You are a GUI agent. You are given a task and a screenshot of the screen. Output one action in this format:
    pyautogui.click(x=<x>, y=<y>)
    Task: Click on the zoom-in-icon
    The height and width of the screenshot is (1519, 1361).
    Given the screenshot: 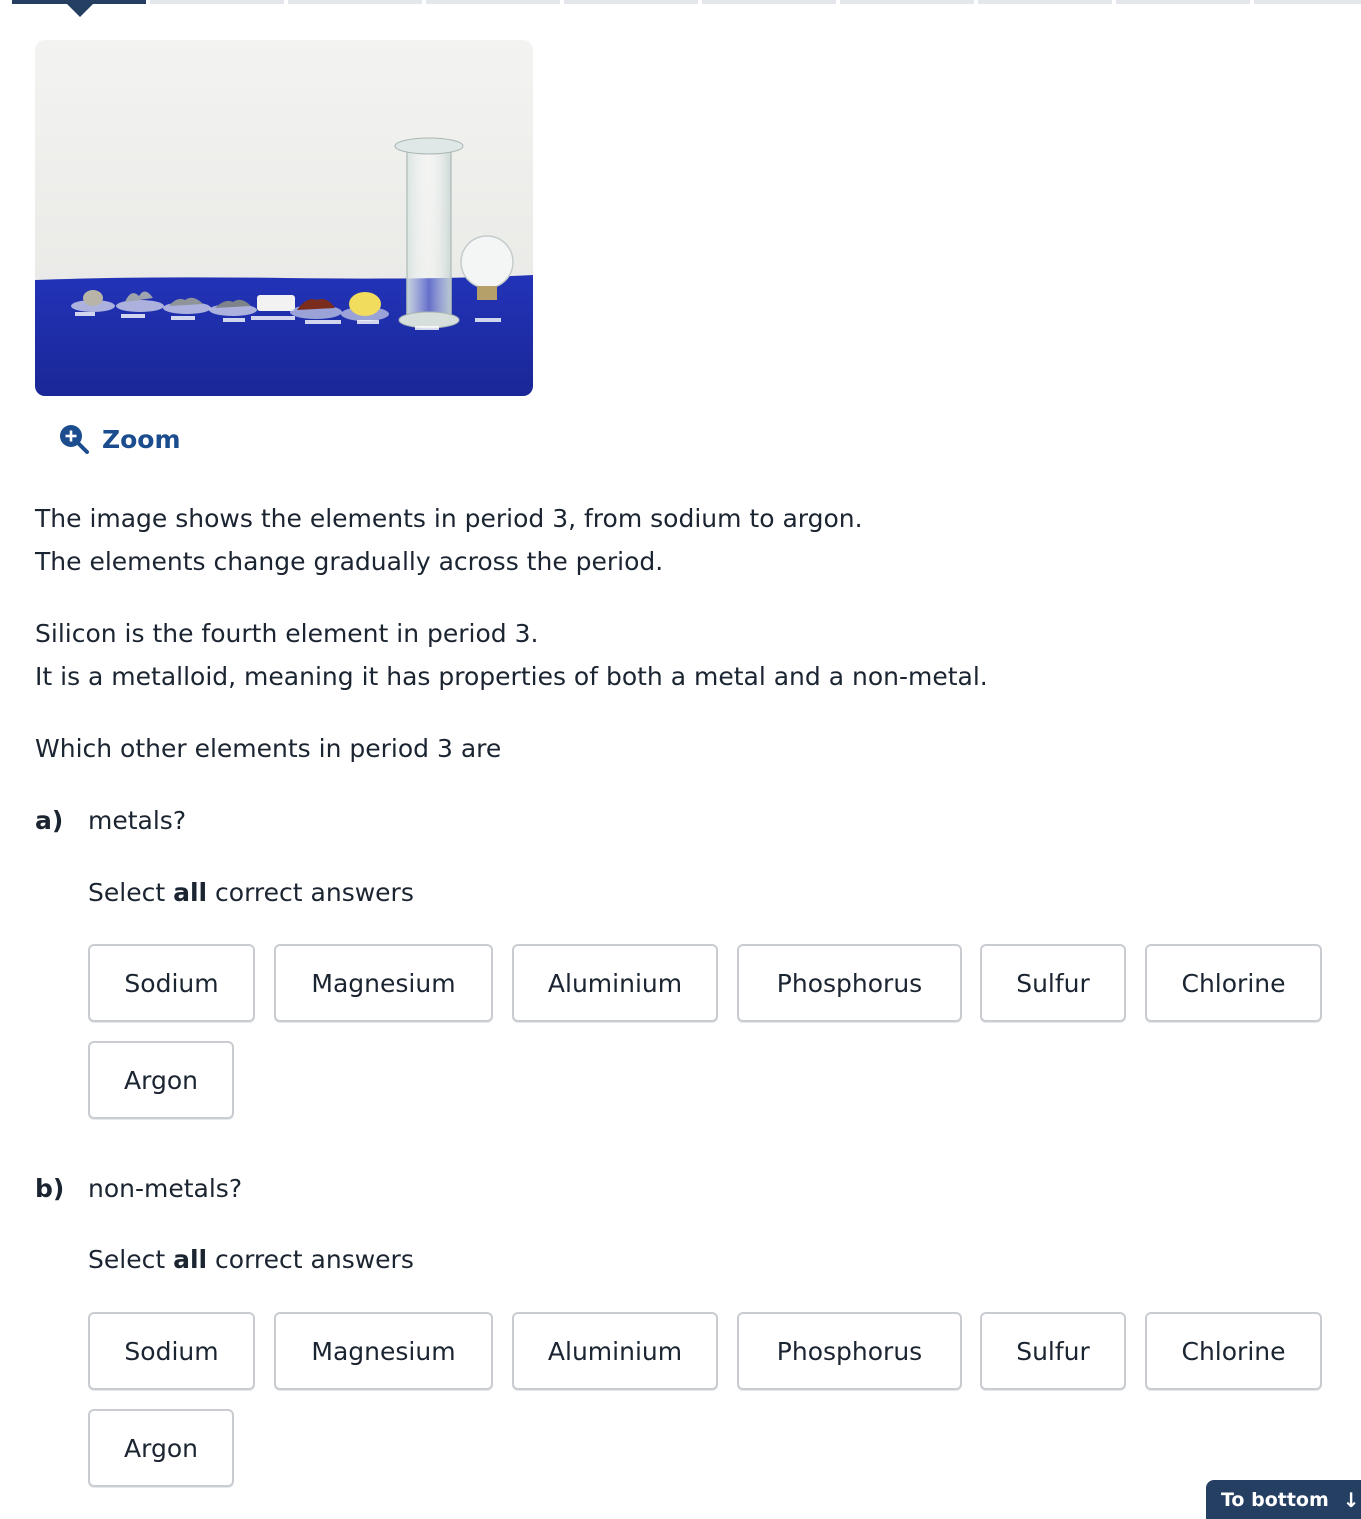 What is the action you would take?
    pyautogui.click(x=74, y=439)
    